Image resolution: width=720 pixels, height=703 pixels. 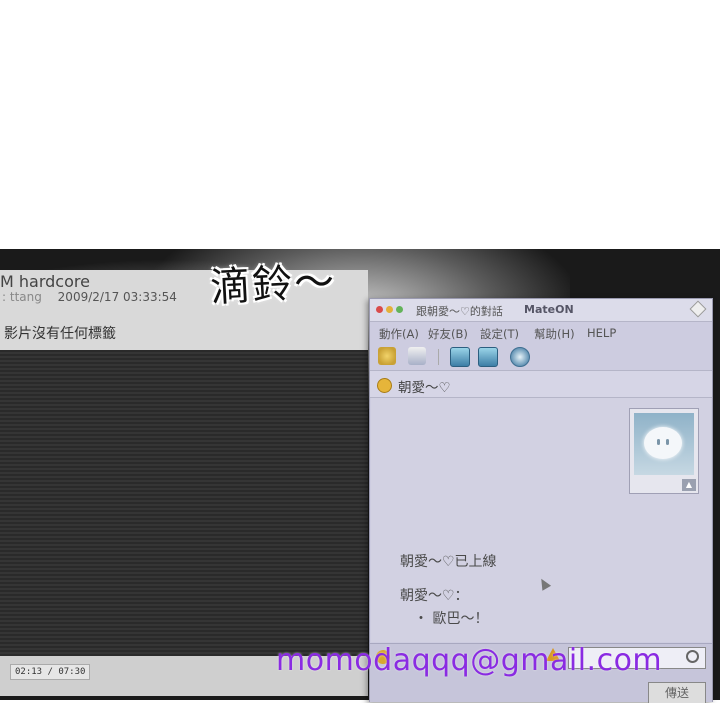 I want to click on online-notice: 朝愛～♡已上線, so click(x=448, y=562).